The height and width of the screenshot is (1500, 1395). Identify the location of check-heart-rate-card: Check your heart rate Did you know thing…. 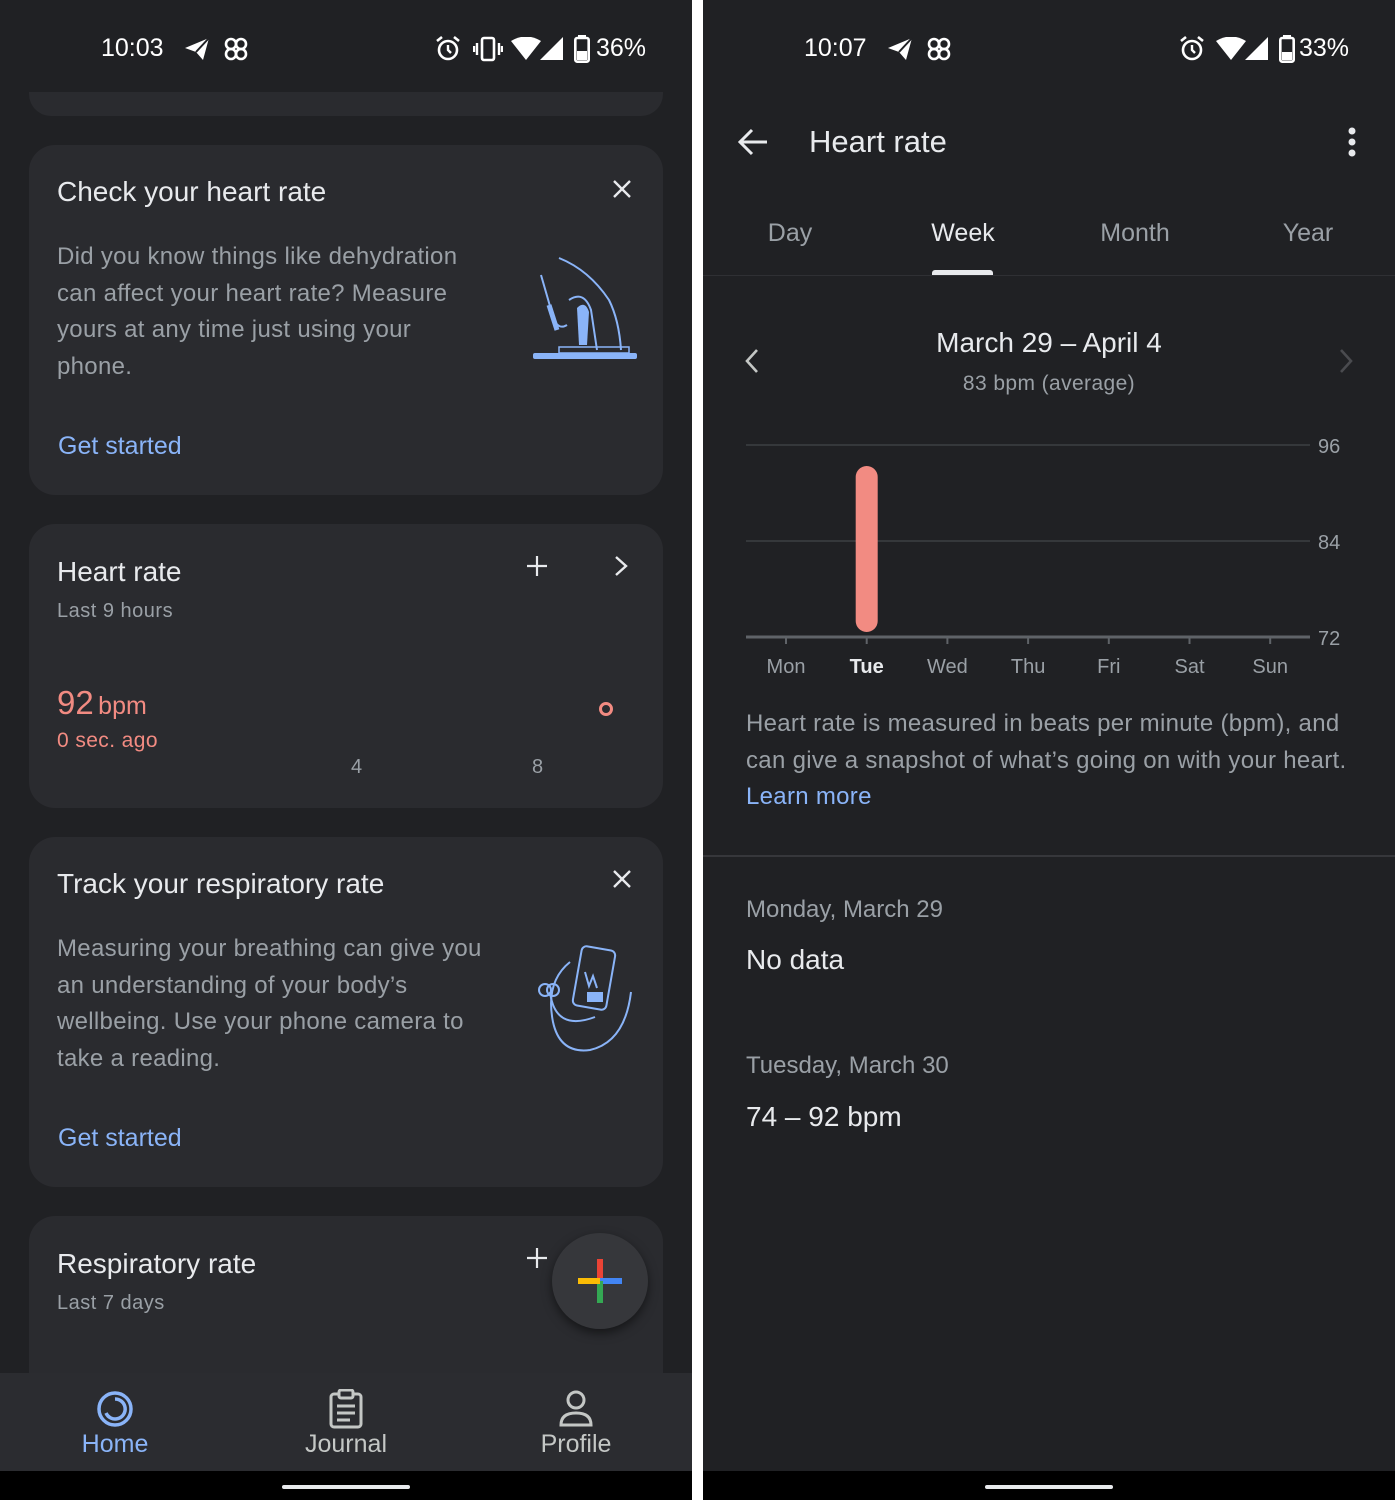
(346, 320).